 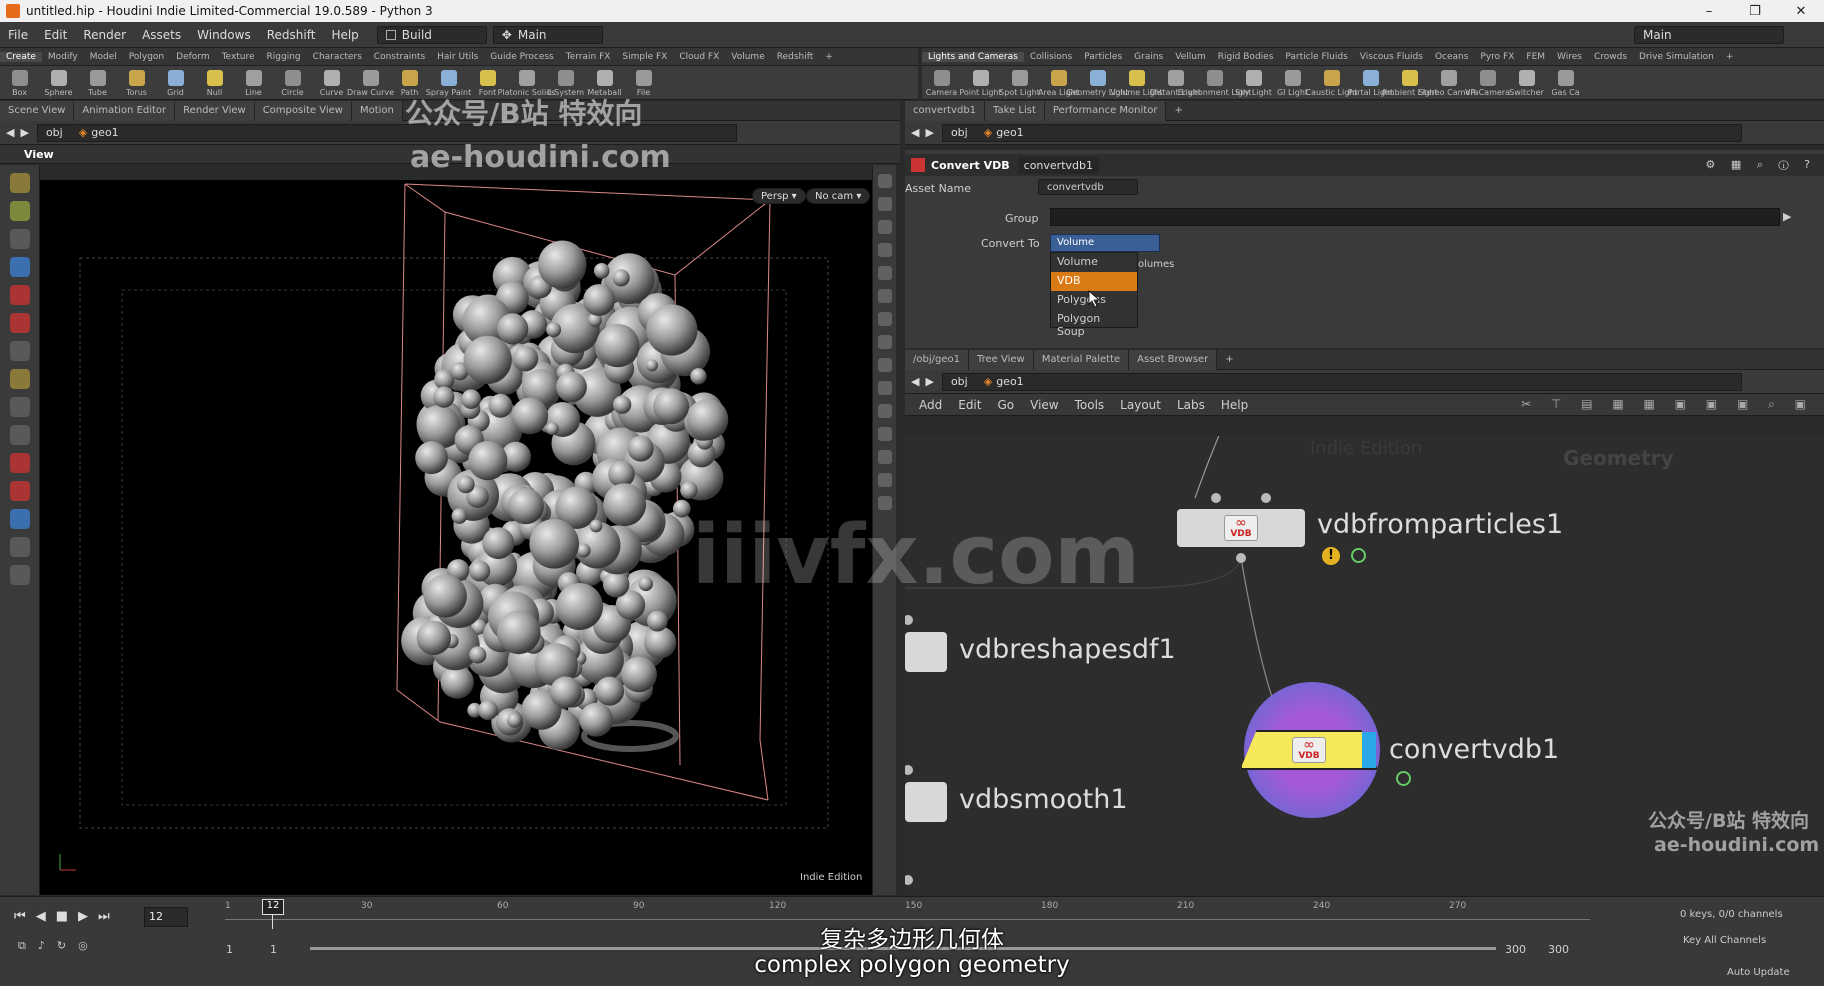 What do you see at coordinates (1341, 381) in the screenshot?
I see `network-path-field: obj ◈ geo1` at bounding box center [1341, 381].